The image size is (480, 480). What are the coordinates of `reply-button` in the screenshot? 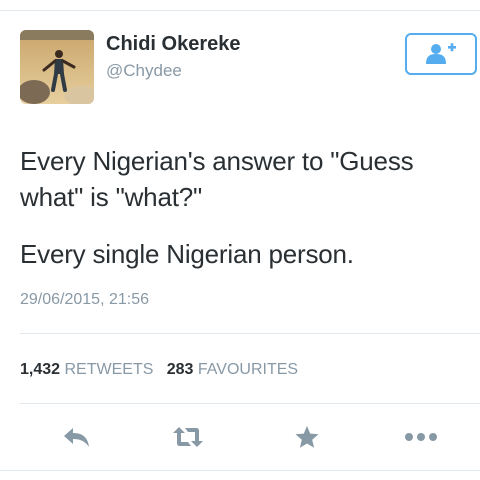 It's located at (77, 437).